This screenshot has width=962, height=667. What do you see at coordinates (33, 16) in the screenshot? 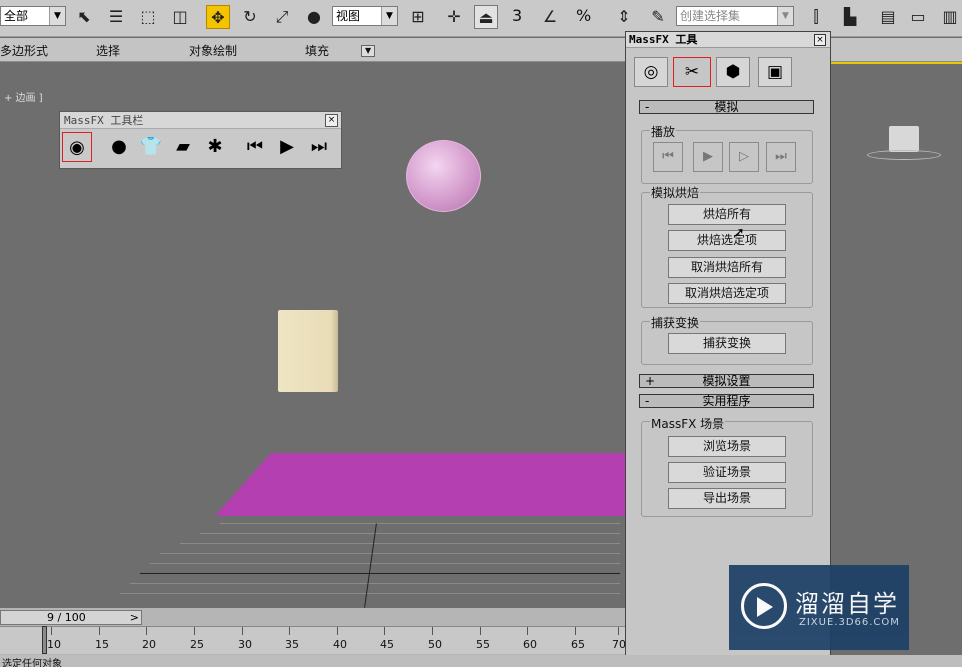
I see `selection-filter-dropdown: 全部 ▼` at bounding box center [33, 16].